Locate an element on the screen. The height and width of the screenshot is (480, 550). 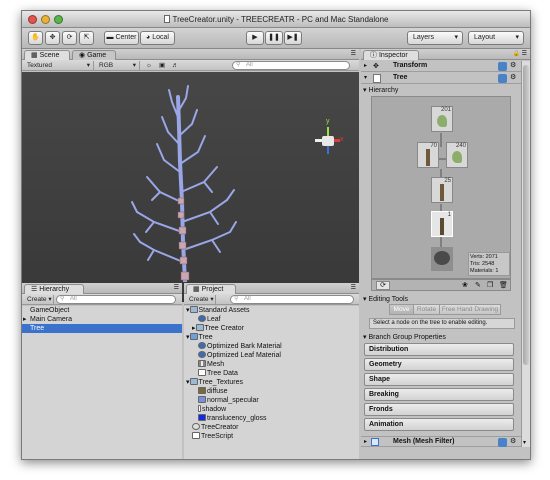
layers-dropdown: Layers ▾ is located at coordinates (435, 38).